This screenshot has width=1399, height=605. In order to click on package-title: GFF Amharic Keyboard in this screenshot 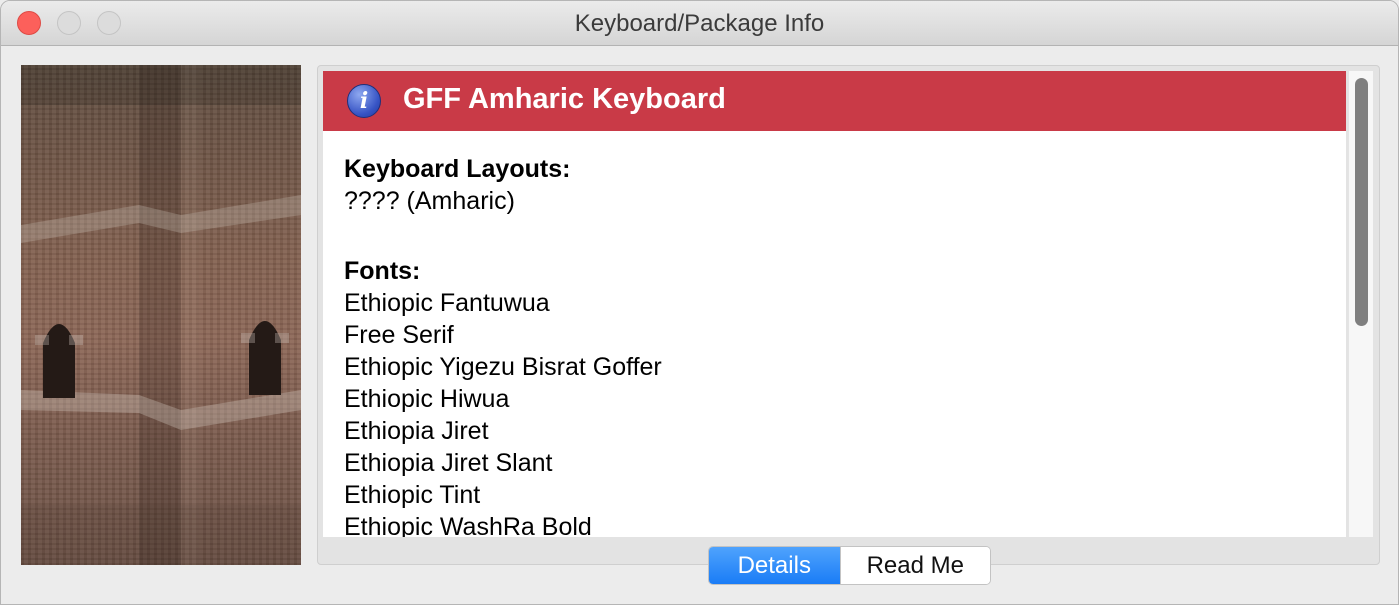, I will do `click(564, 99)`.